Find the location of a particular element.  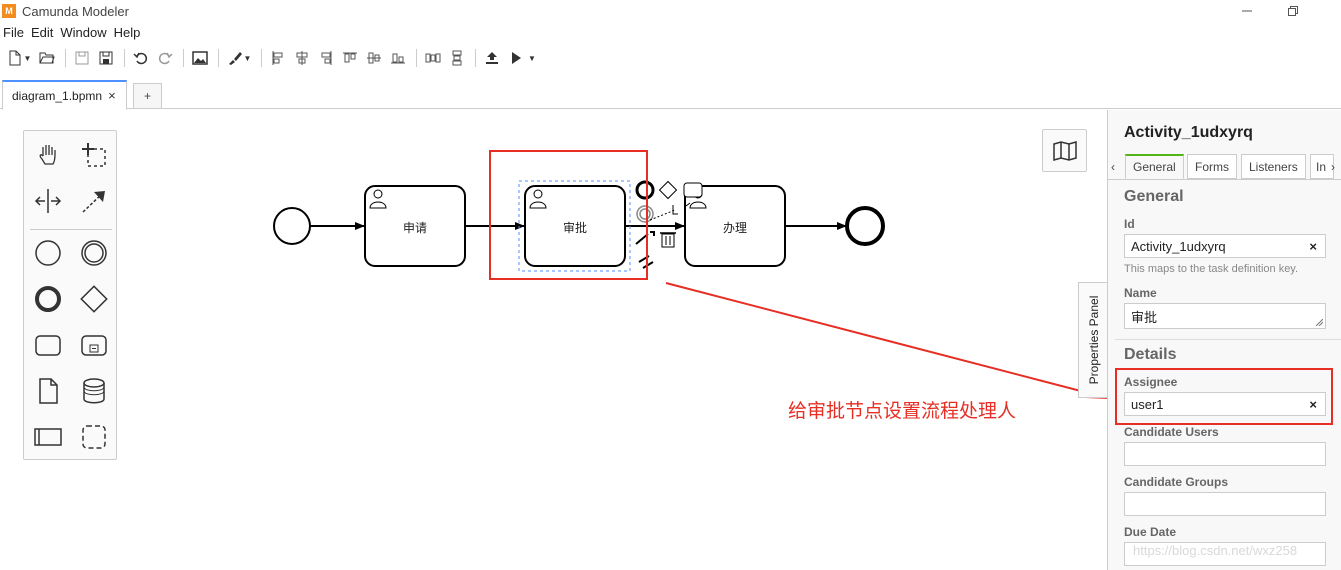

create-end-event-button is located at coordinates (48, 299).